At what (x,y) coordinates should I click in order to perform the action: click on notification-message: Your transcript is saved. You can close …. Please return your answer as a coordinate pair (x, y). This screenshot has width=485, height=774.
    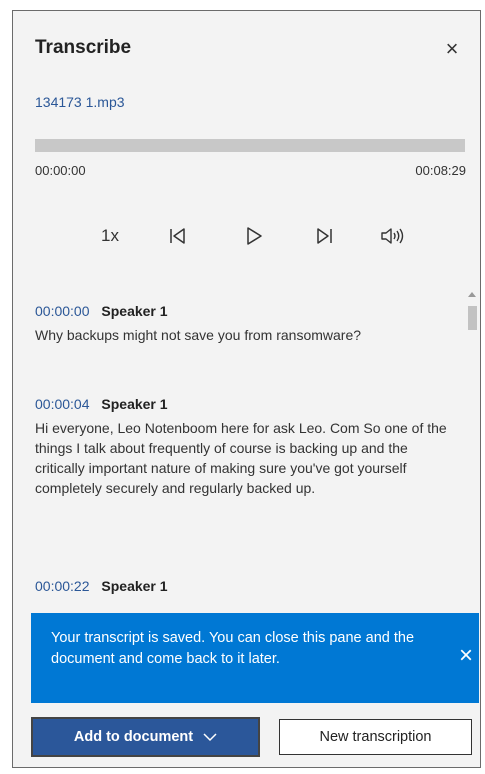
    Looking at the image, I should click on (233, 648).